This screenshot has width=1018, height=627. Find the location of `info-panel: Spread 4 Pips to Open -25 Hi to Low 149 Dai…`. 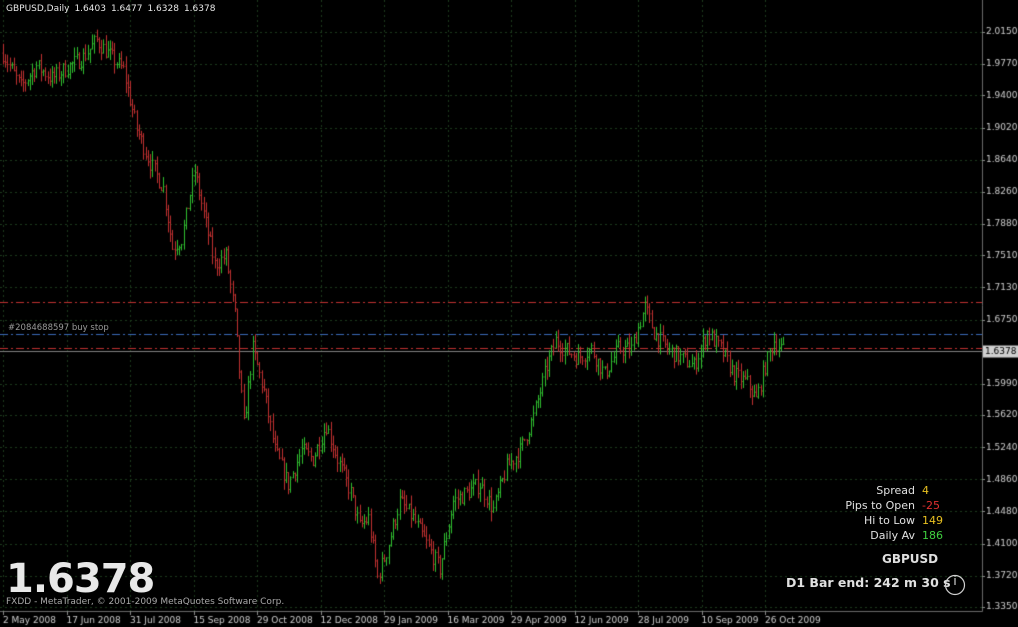

info-panel: Spread 4 Pips to Open -25 Hi to Low 149 Dai… is located at coordinates (897, 513).